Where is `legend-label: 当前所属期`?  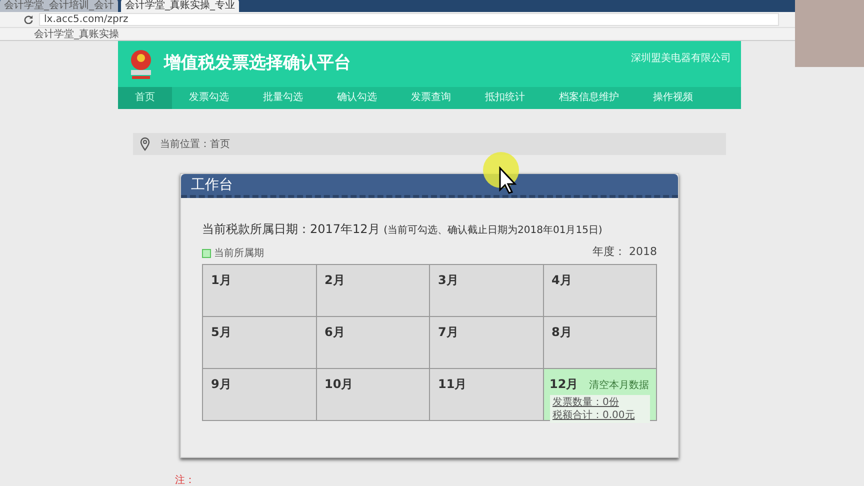 legend-label: 当前所属期 is located at coordinates (239, 253).